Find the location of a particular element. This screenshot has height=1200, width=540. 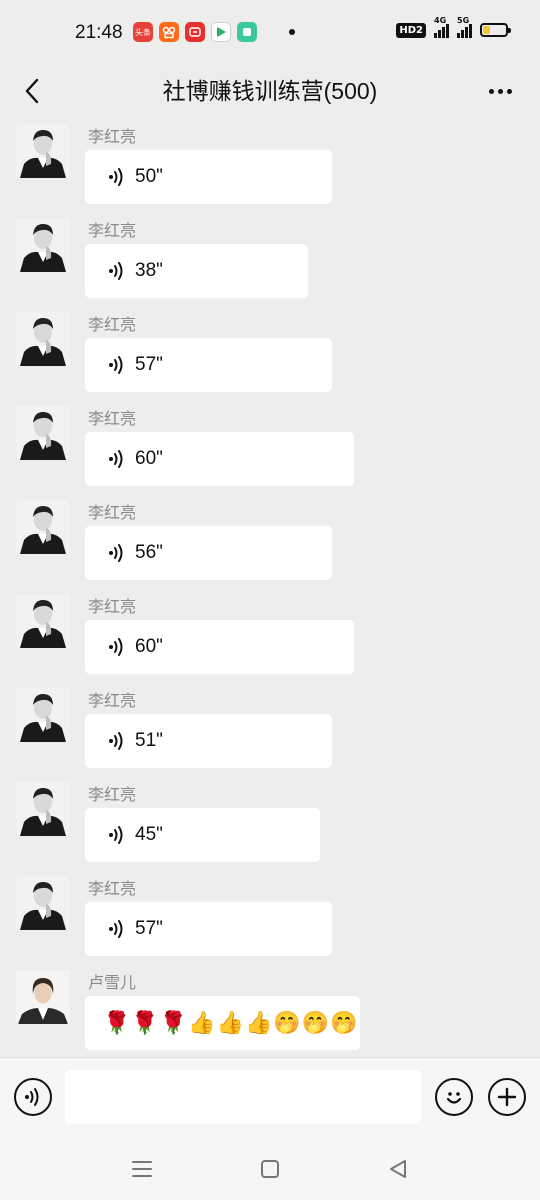

voice-message-bubble: 51" is located at coordinates (208, 741).